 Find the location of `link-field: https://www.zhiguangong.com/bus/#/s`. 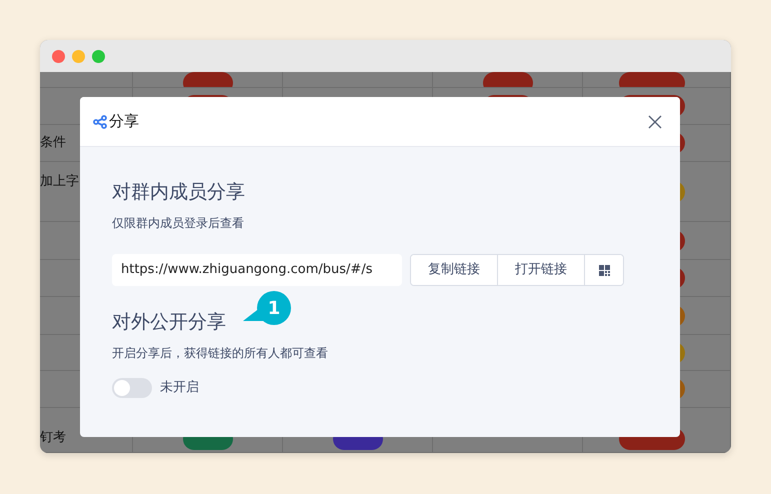

link-field: https://www.zhiguangong.com/bus/#/s is located at coordinates (257, 270).